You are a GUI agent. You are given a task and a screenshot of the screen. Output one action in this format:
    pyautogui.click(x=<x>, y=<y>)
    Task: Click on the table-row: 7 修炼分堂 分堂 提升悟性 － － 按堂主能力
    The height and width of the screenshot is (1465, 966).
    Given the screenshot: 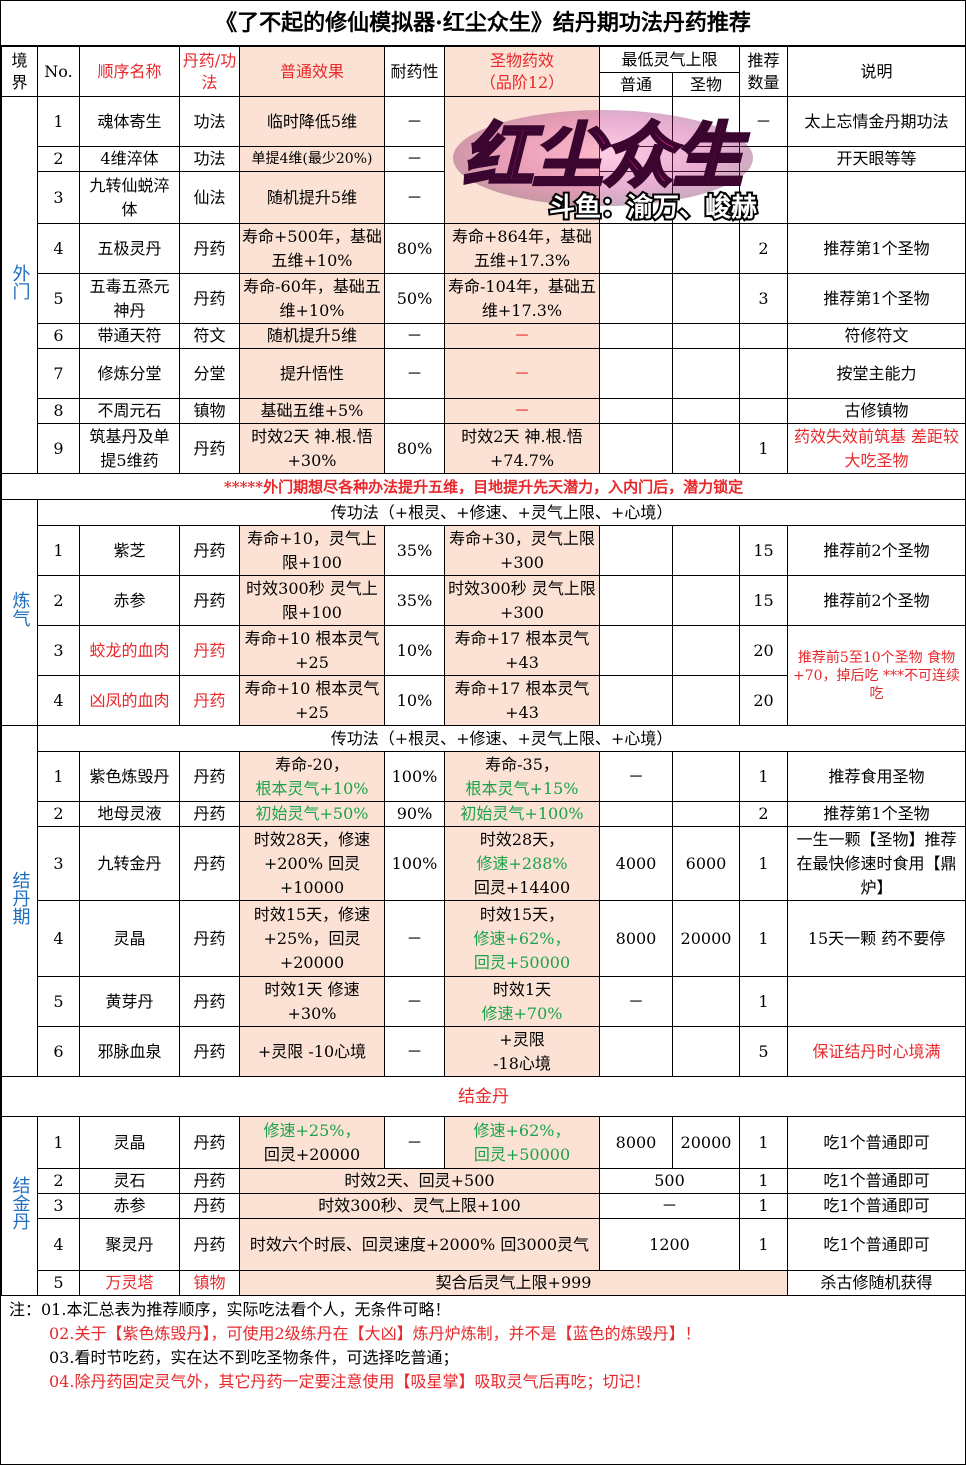 What is the action you would take?
    pyautogui.click(x=484, y=373)
    